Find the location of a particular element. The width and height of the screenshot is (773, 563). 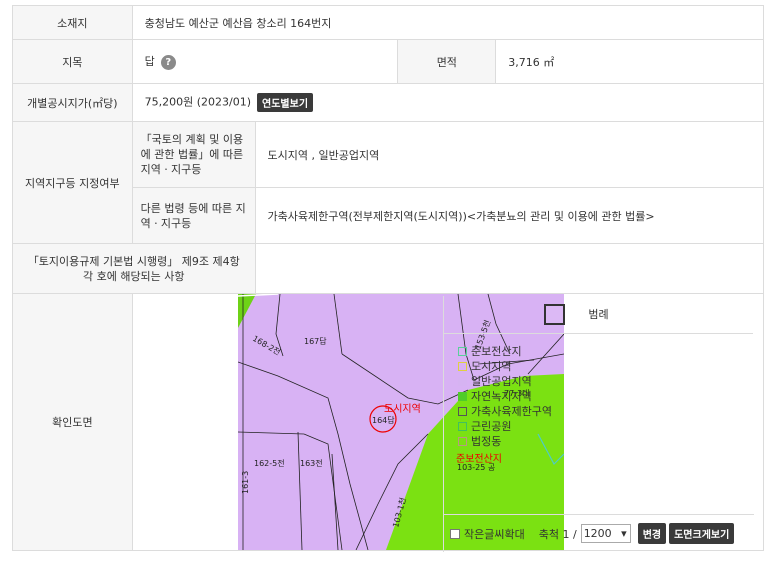

legend-item: 도시지역 is located at coordinates (598, 366).